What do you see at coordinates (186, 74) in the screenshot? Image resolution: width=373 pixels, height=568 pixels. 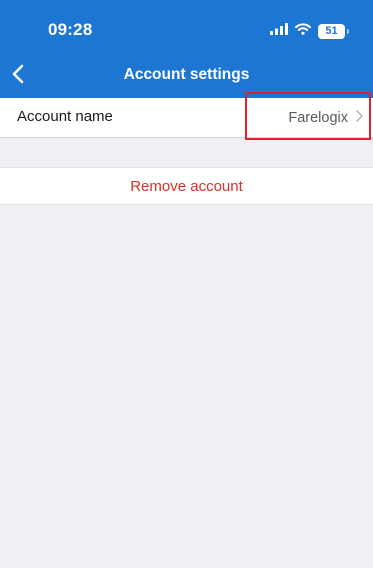 I see `page-title: Account settings` at bounding box center [186, 74].